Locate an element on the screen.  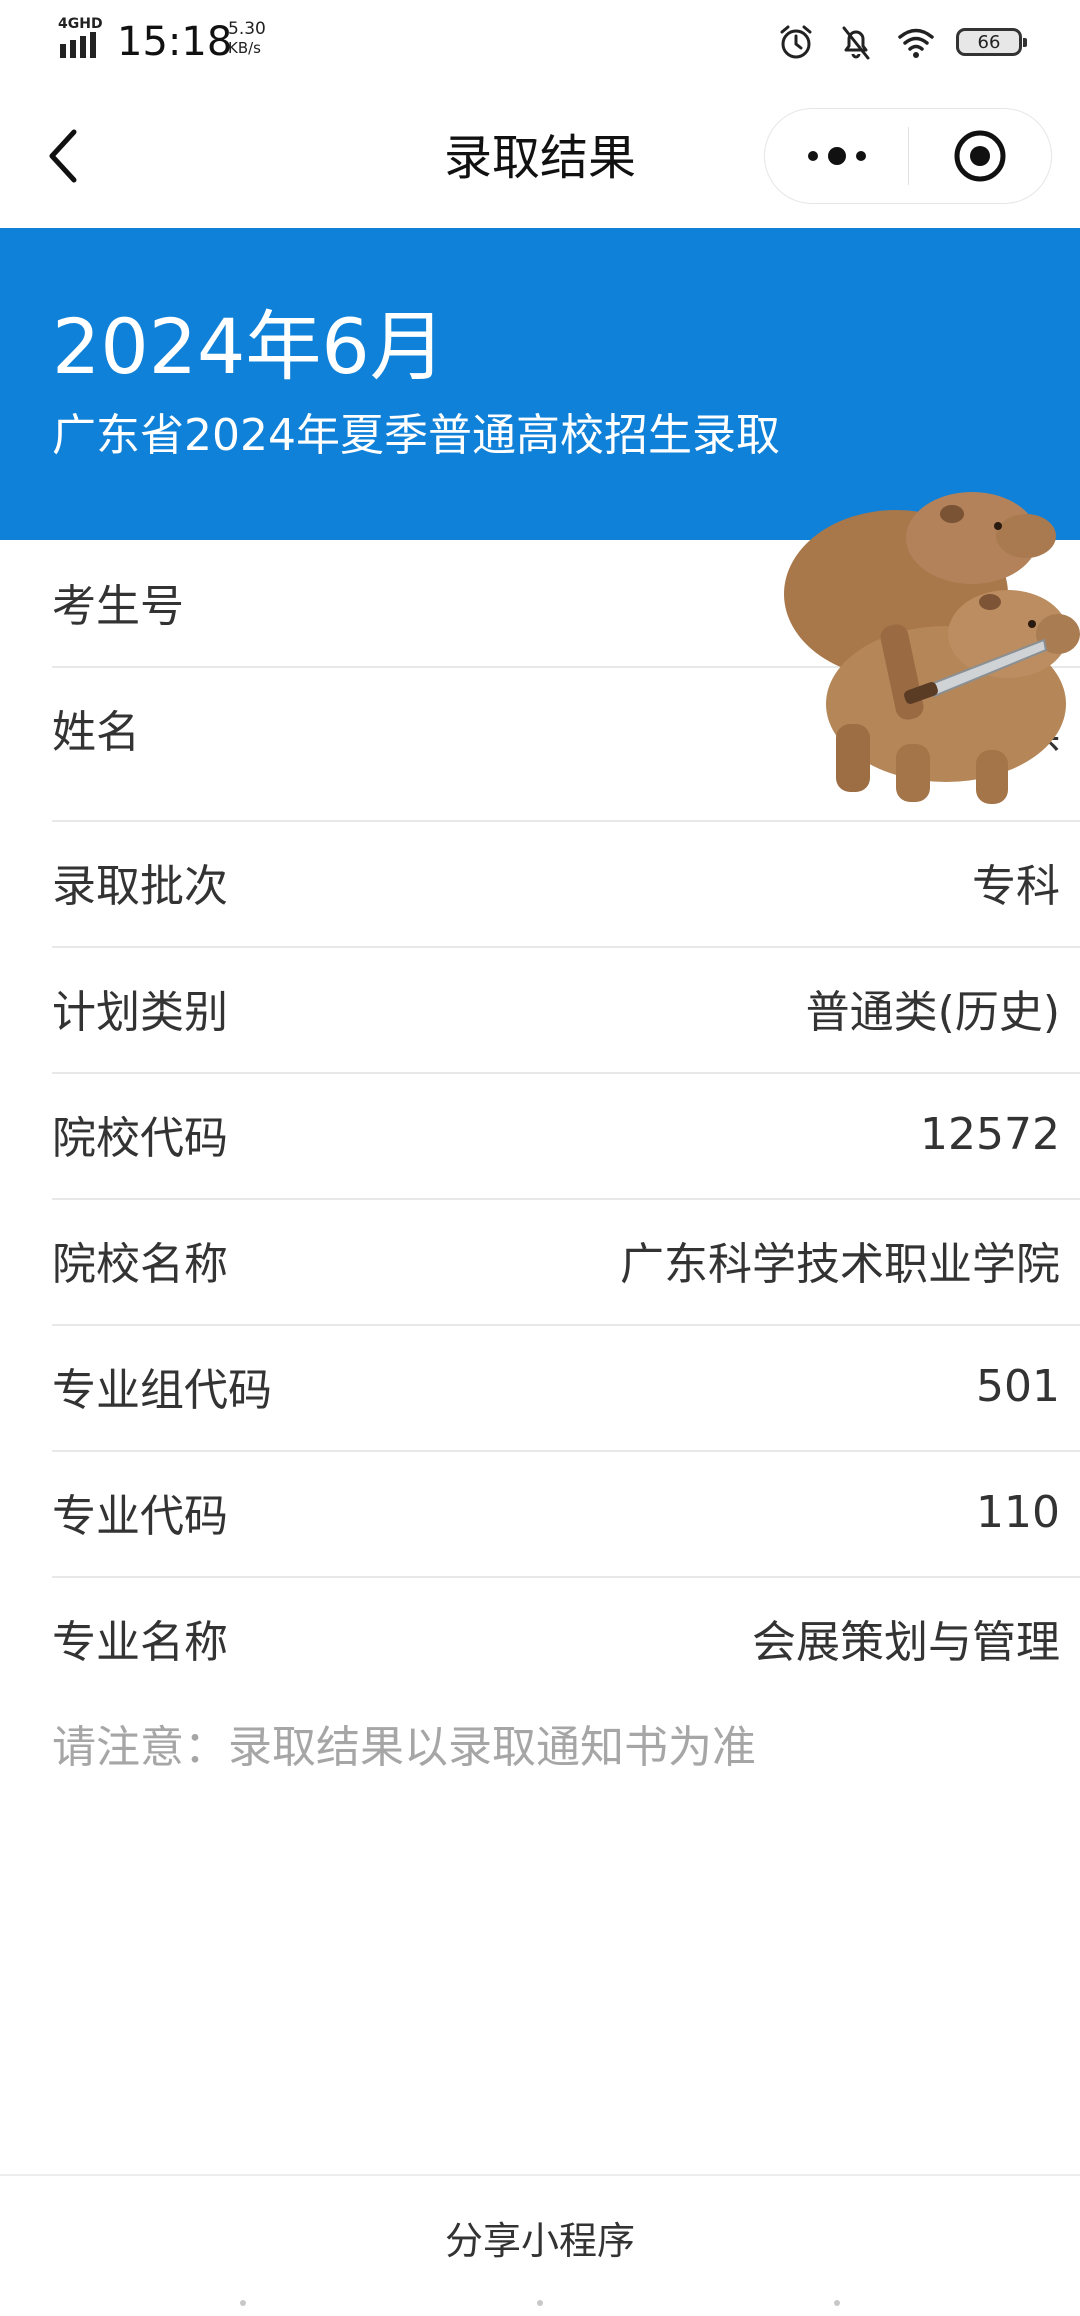
alarm-icon is located at coordinates (796, 42).